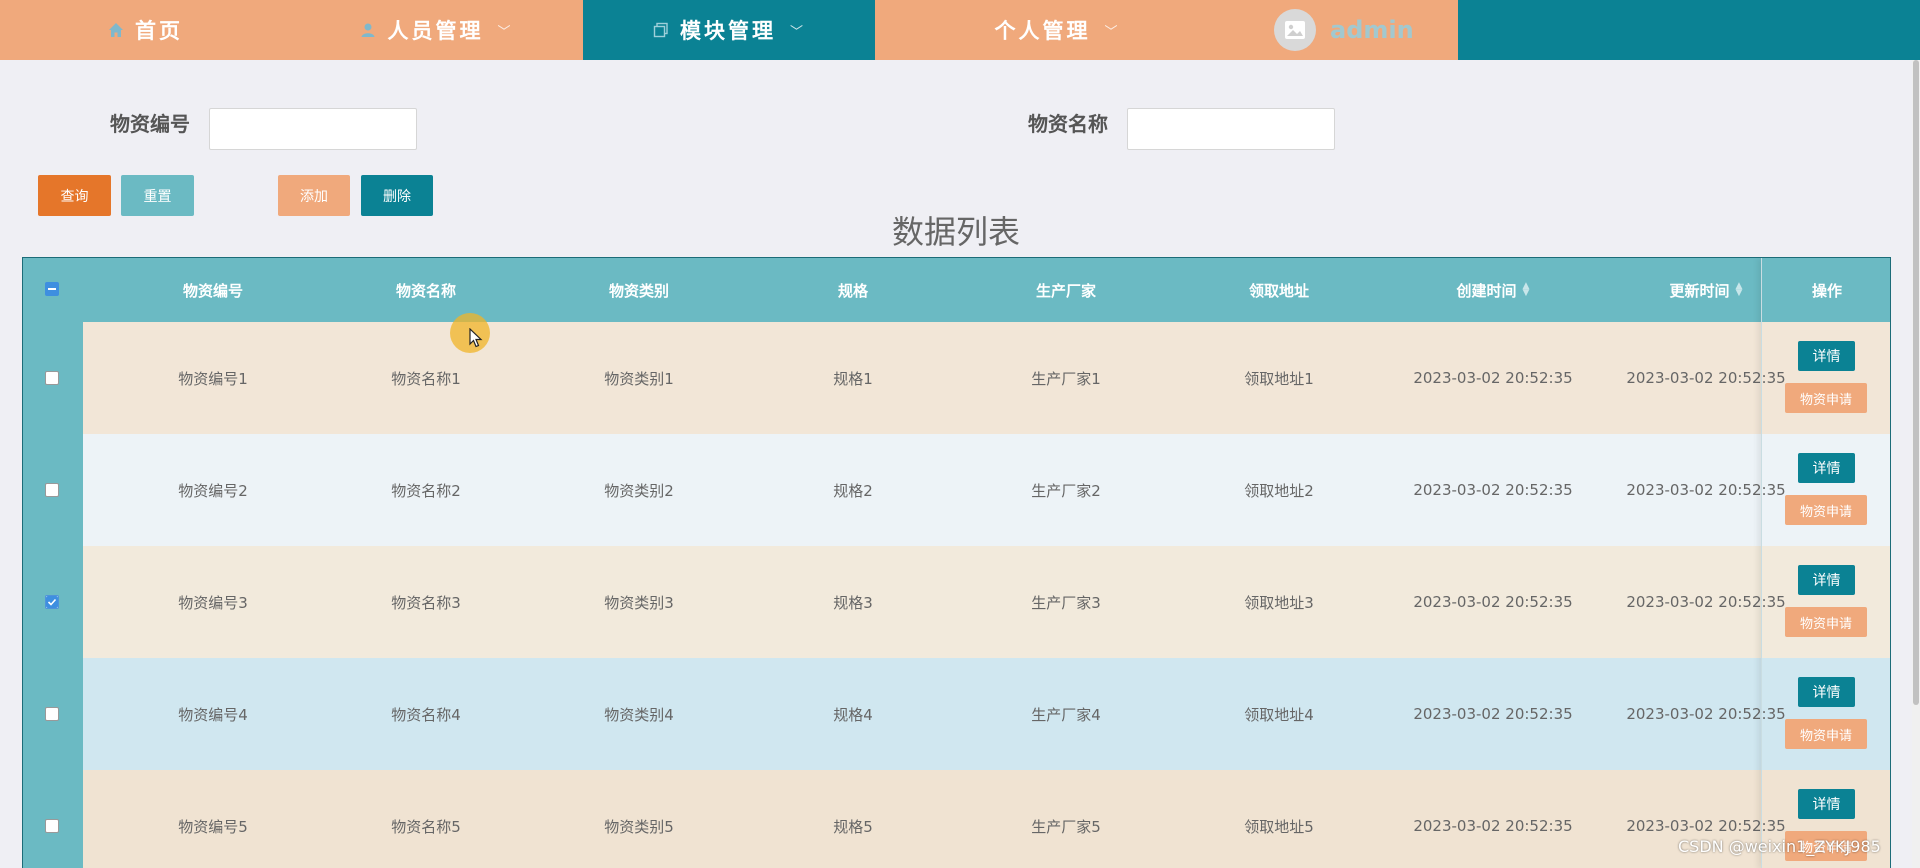  I want to click on cell-address: 领取地址3, so click(1279, 602).